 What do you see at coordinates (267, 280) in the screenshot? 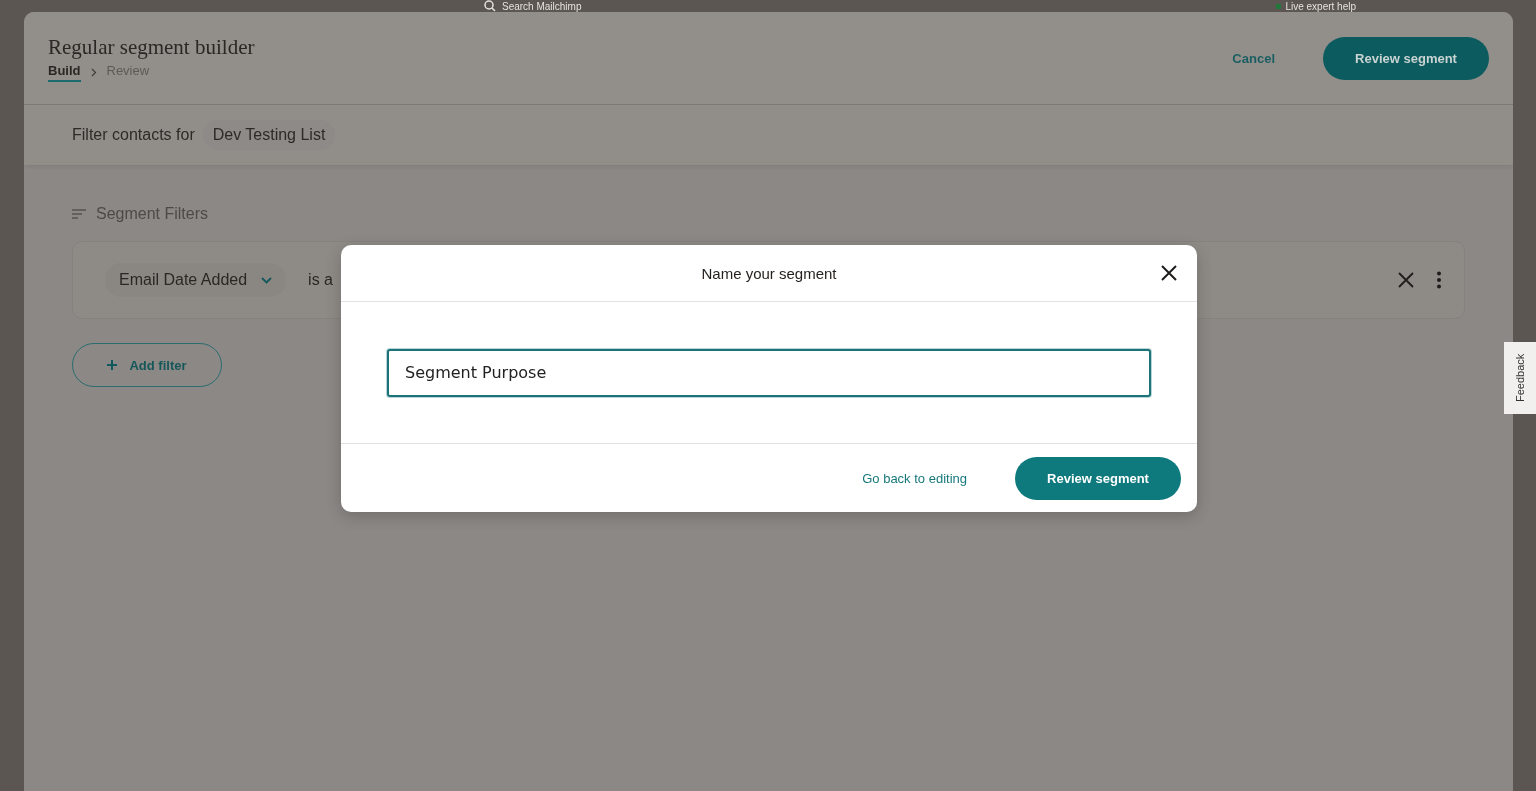
I see `chevron-down-icon` at bounding box center [267, 280].